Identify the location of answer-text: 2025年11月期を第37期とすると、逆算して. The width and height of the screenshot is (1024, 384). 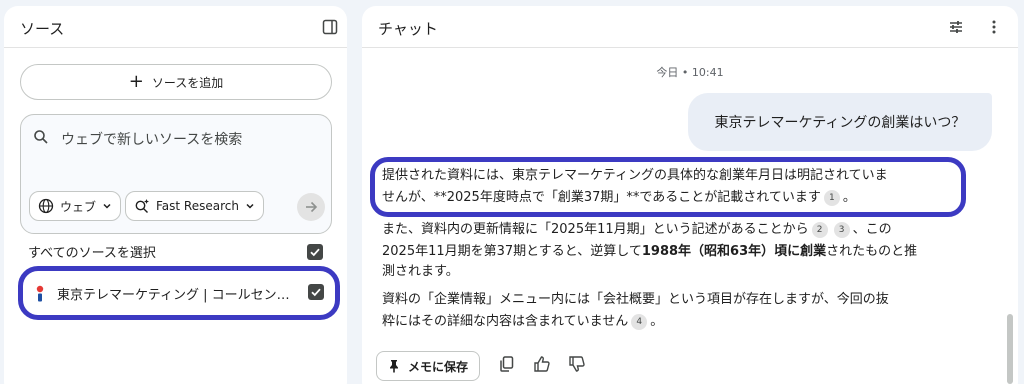
(512, 251).